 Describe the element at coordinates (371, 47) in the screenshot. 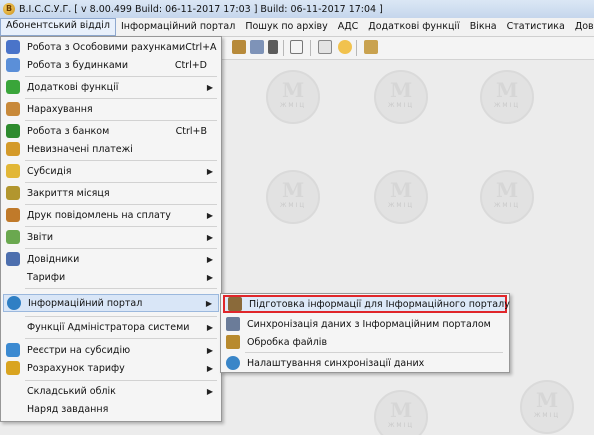

I see `exit-icon` at that location.